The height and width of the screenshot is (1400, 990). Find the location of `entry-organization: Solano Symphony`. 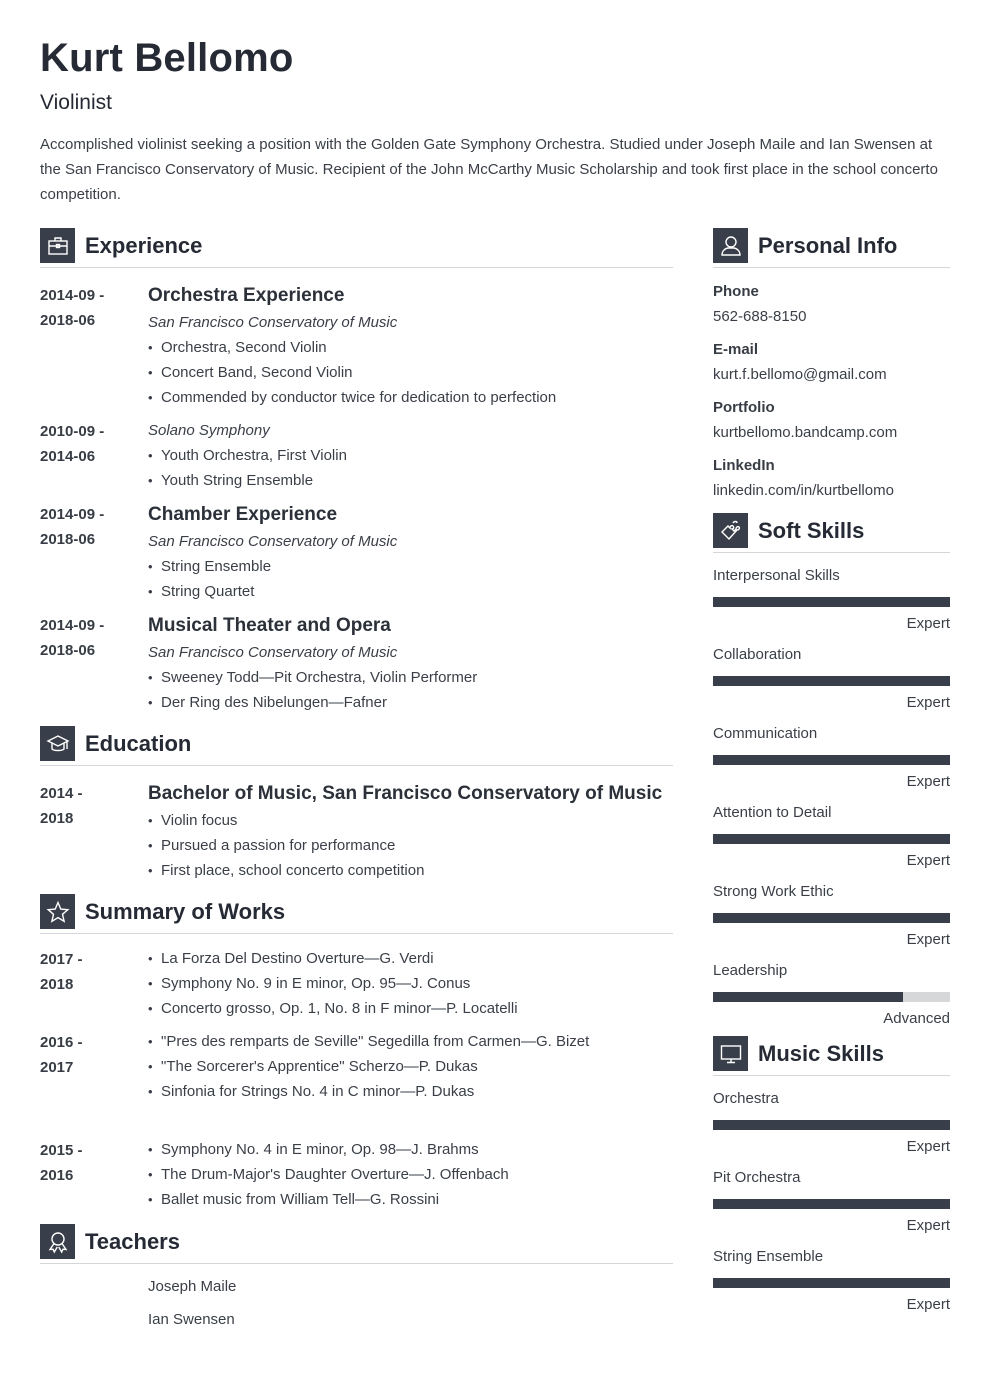

entry-organization: Solano Symphony is located at coordinates (209, 430).